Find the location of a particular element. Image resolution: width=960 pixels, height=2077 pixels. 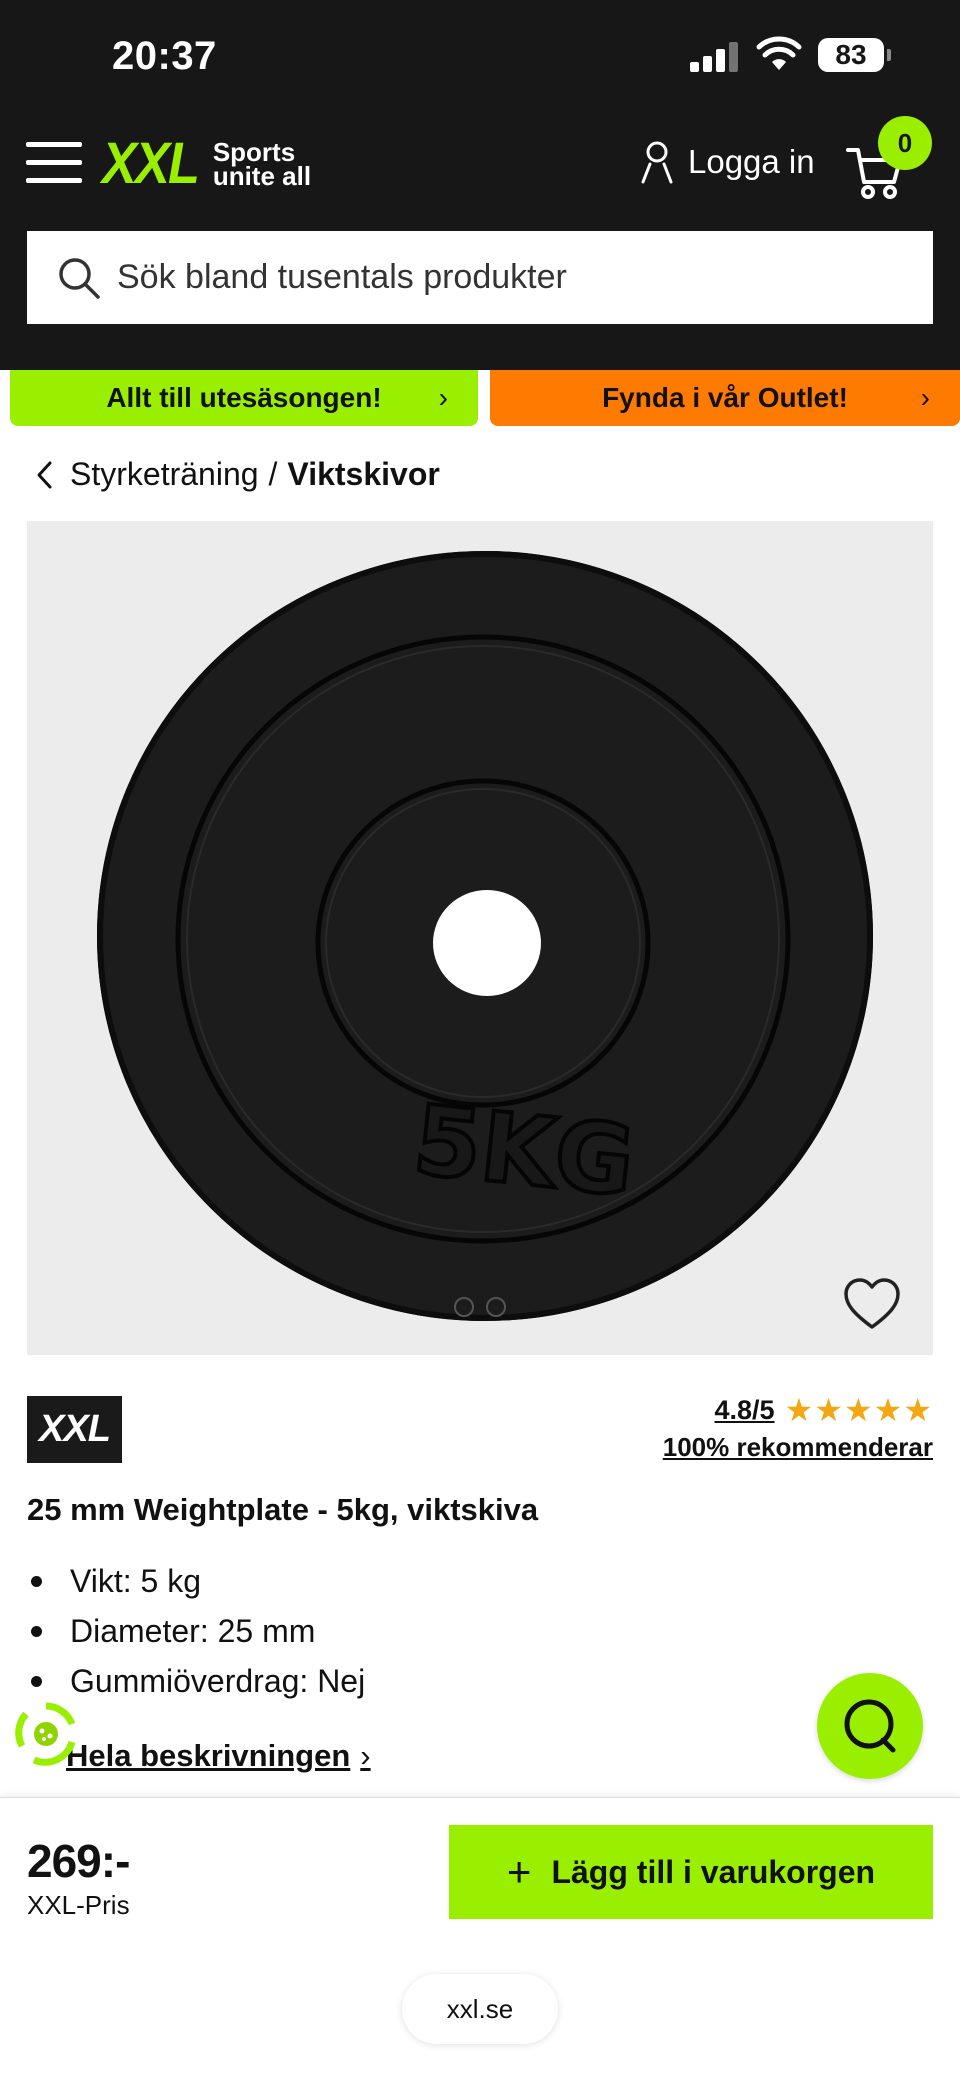

search-bar is located at coordinates (480, 277).